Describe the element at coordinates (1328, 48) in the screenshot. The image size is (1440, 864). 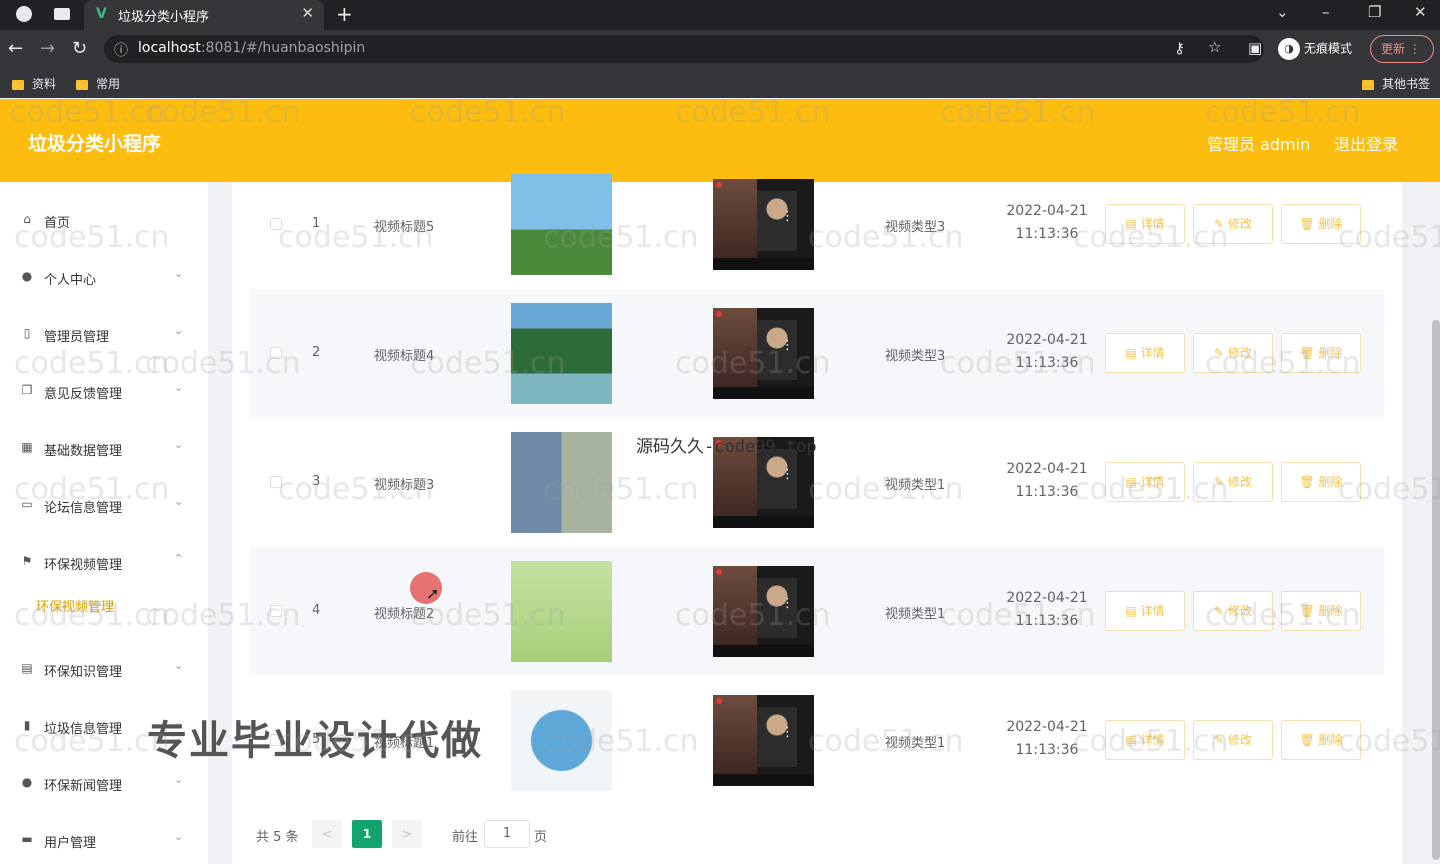
I see `incognito-label: 无痕模式` at that location.